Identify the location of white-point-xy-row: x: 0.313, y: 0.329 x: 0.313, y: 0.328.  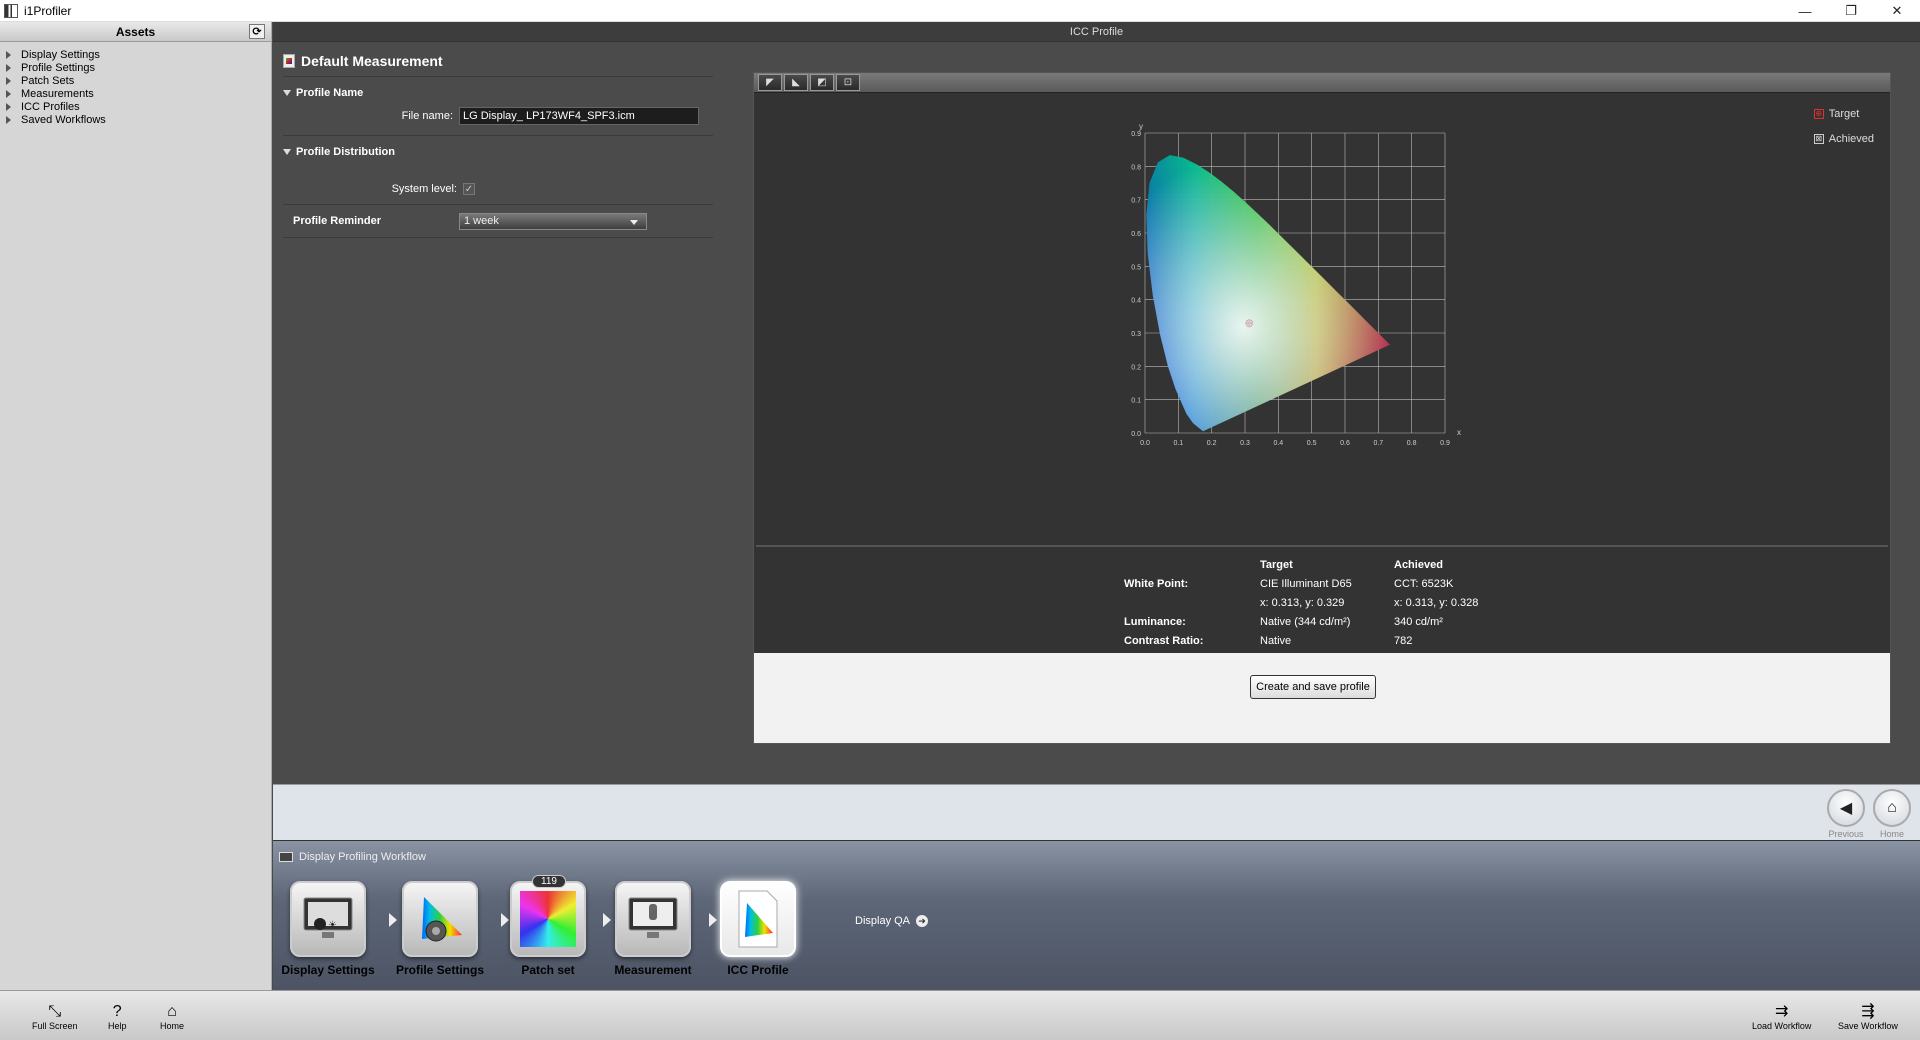
(1424, 602).